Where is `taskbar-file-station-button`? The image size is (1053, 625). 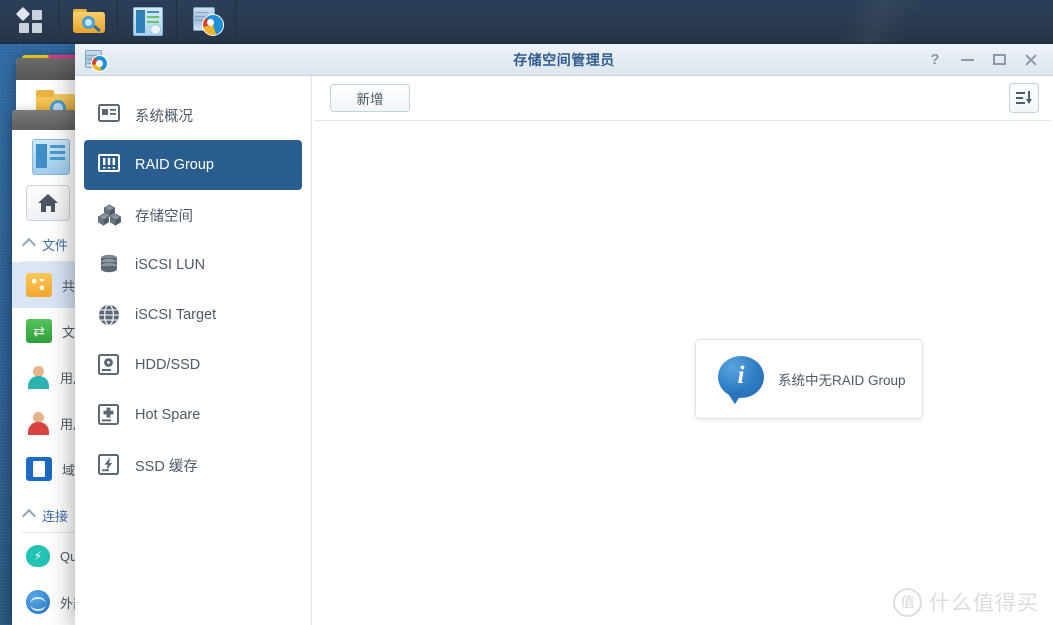
taskbar-file-station-button is located at coordinates (88, 21).